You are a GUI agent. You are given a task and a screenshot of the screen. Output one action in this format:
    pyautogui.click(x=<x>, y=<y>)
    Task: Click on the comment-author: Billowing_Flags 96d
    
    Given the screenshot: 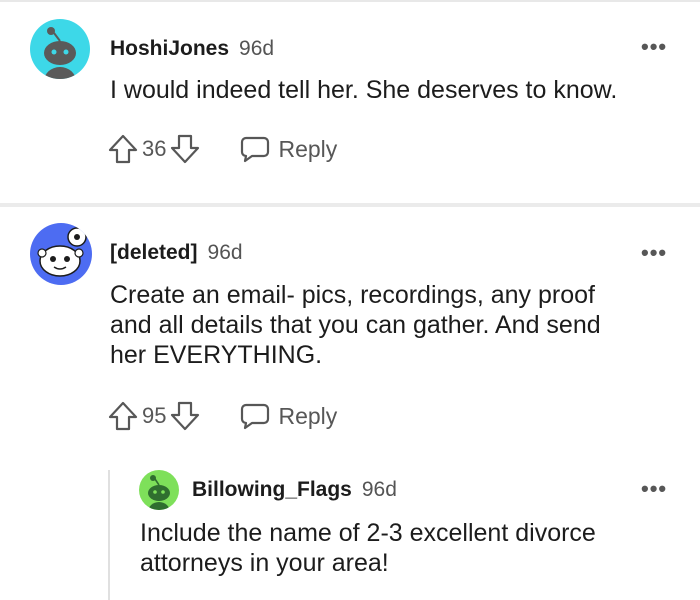 What is the action you would take?
    pyautogui.click(x=294, y=490)
    